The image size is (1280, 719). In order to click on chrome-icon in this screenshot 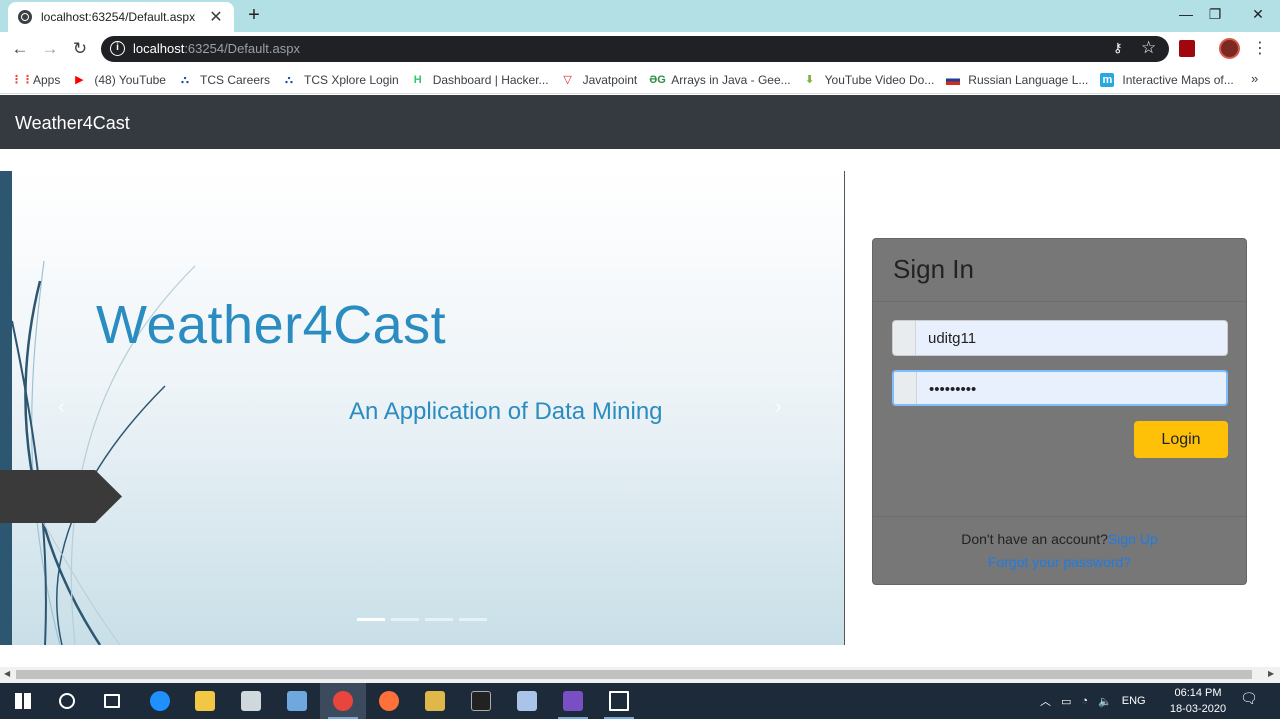, I will do `click(343, 701)`.